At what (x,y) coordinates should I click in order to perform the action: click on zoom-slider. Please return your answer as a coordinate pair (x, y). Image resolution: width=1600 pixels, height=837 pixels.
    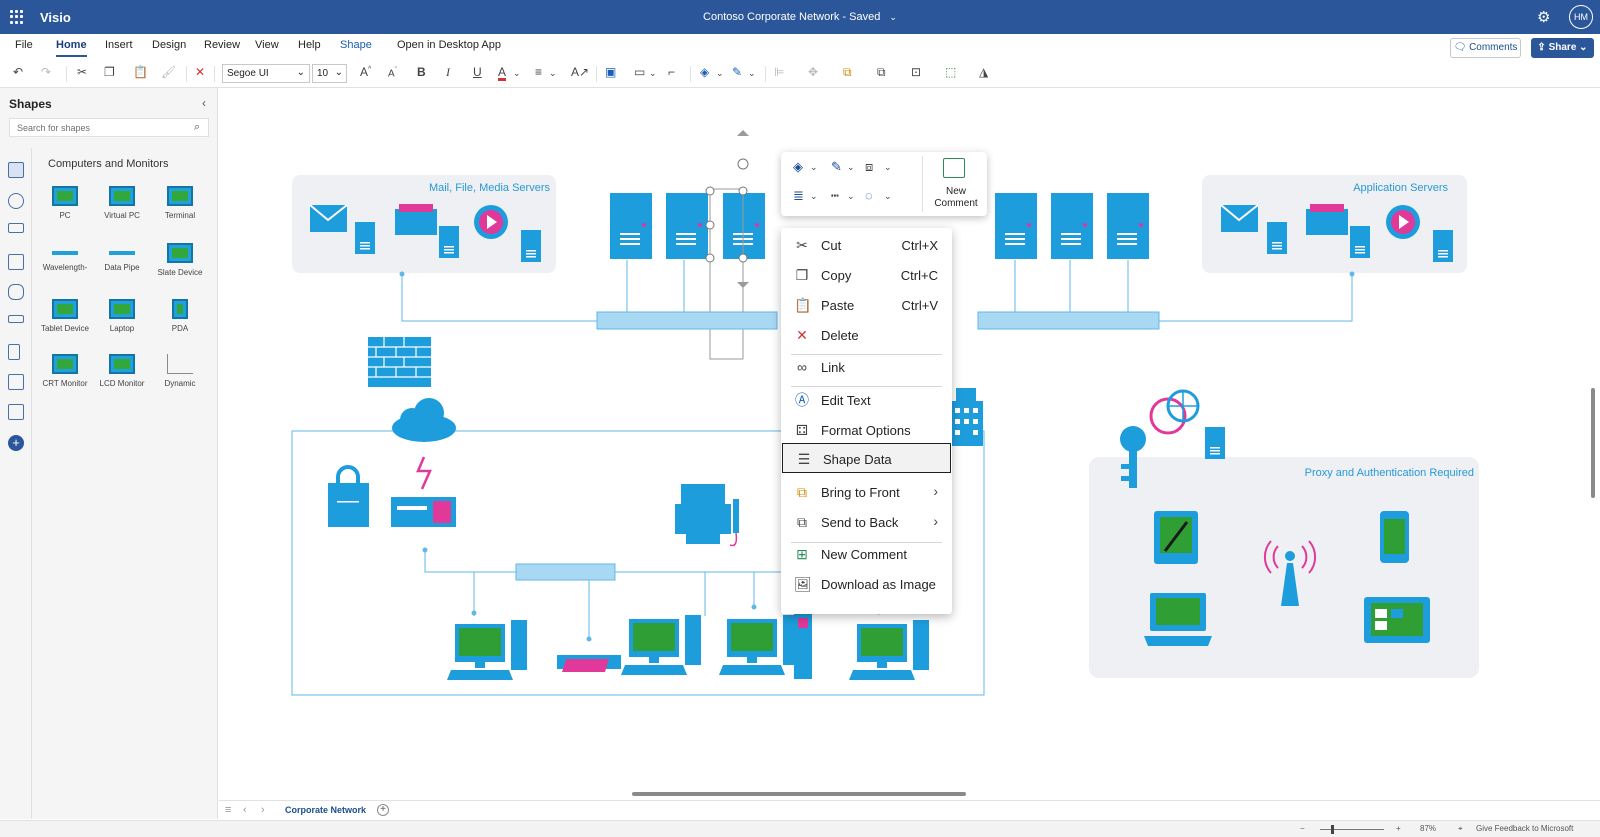
    Looking at the image, I should click on (1352, 829).